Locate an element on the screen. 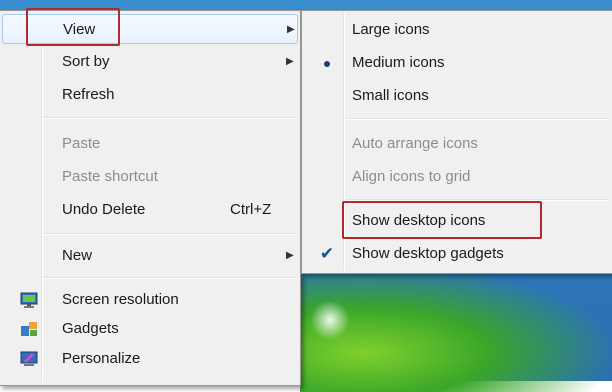  gadgets-icon is located at coordinates (29, 329).